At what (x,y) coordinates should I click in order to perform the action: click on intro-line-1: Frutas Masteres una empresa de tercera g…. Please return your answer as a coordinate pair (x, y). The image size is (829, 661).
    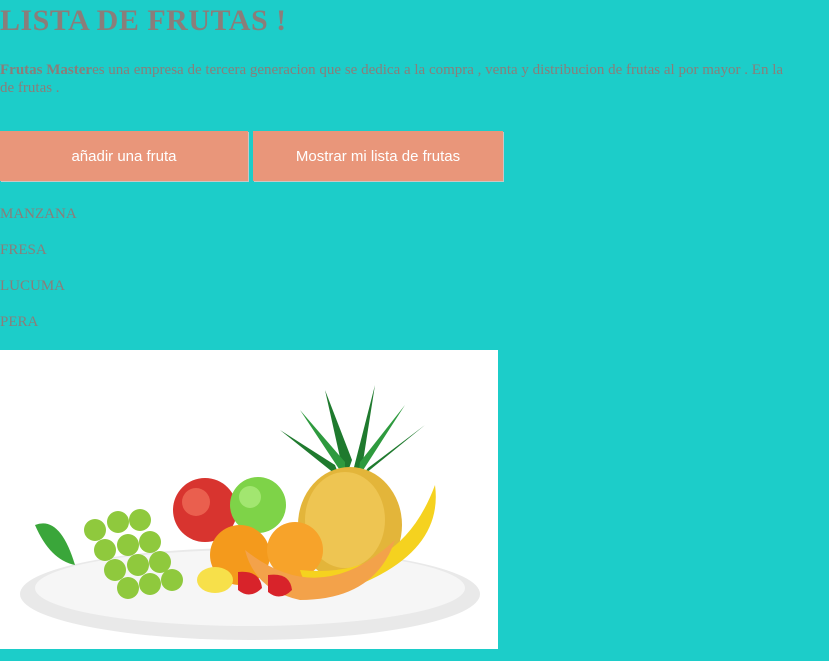
    Looking at the image, I should click on (414, 70).